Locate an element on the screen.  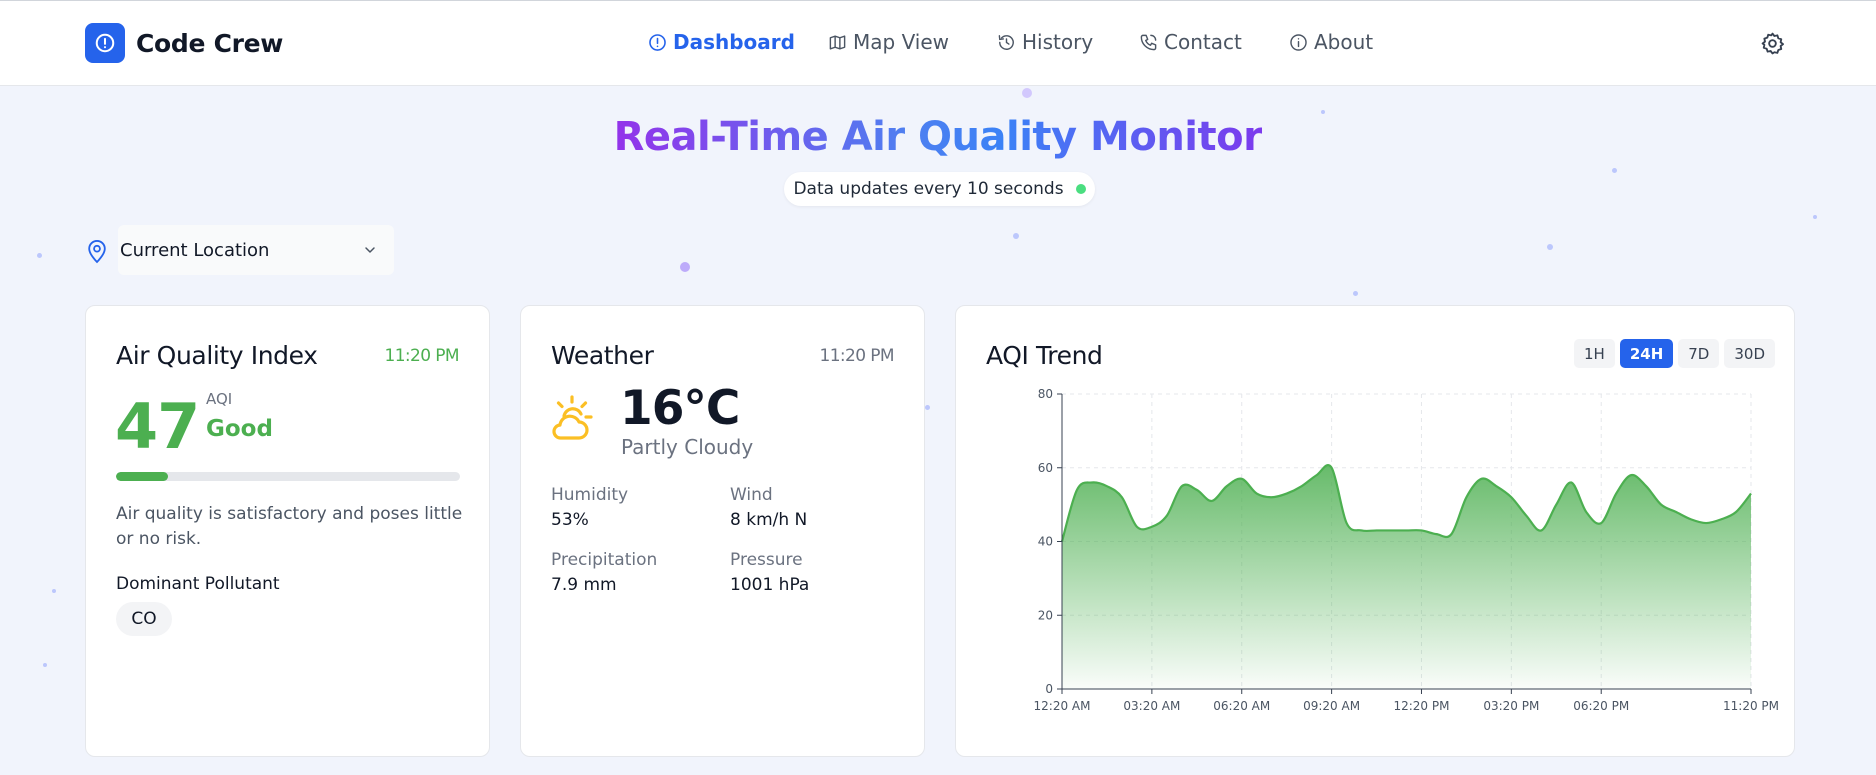
nav-contact-label: Contact is located at coordinates (1203, 42).